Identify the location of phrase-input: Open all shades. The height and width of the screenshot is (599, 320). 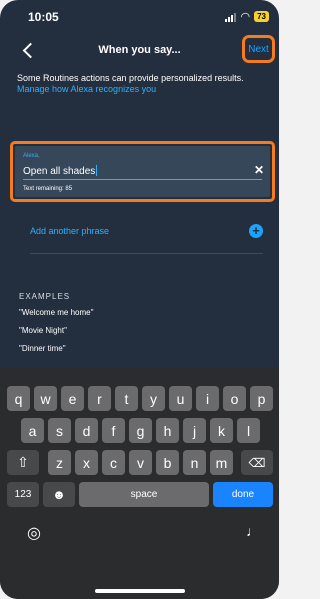
(60, 171).